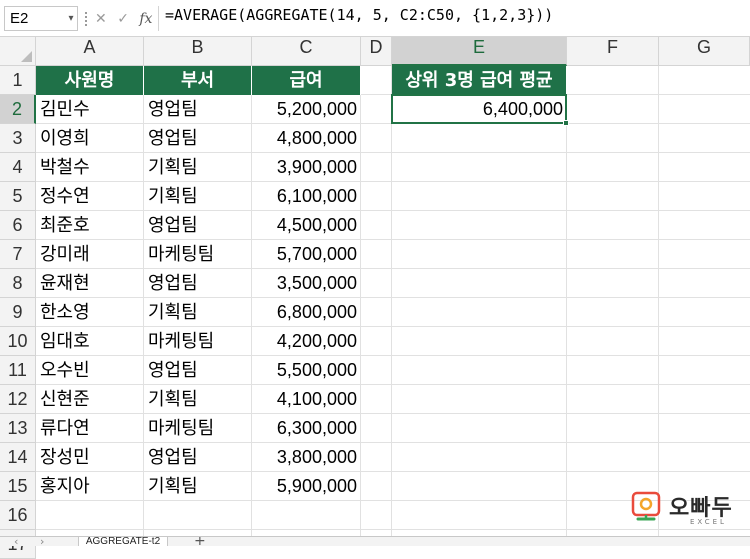  Describe the element at coordinates (158, 18) in the screenshot. I see `formula-bar-divider` at that location.